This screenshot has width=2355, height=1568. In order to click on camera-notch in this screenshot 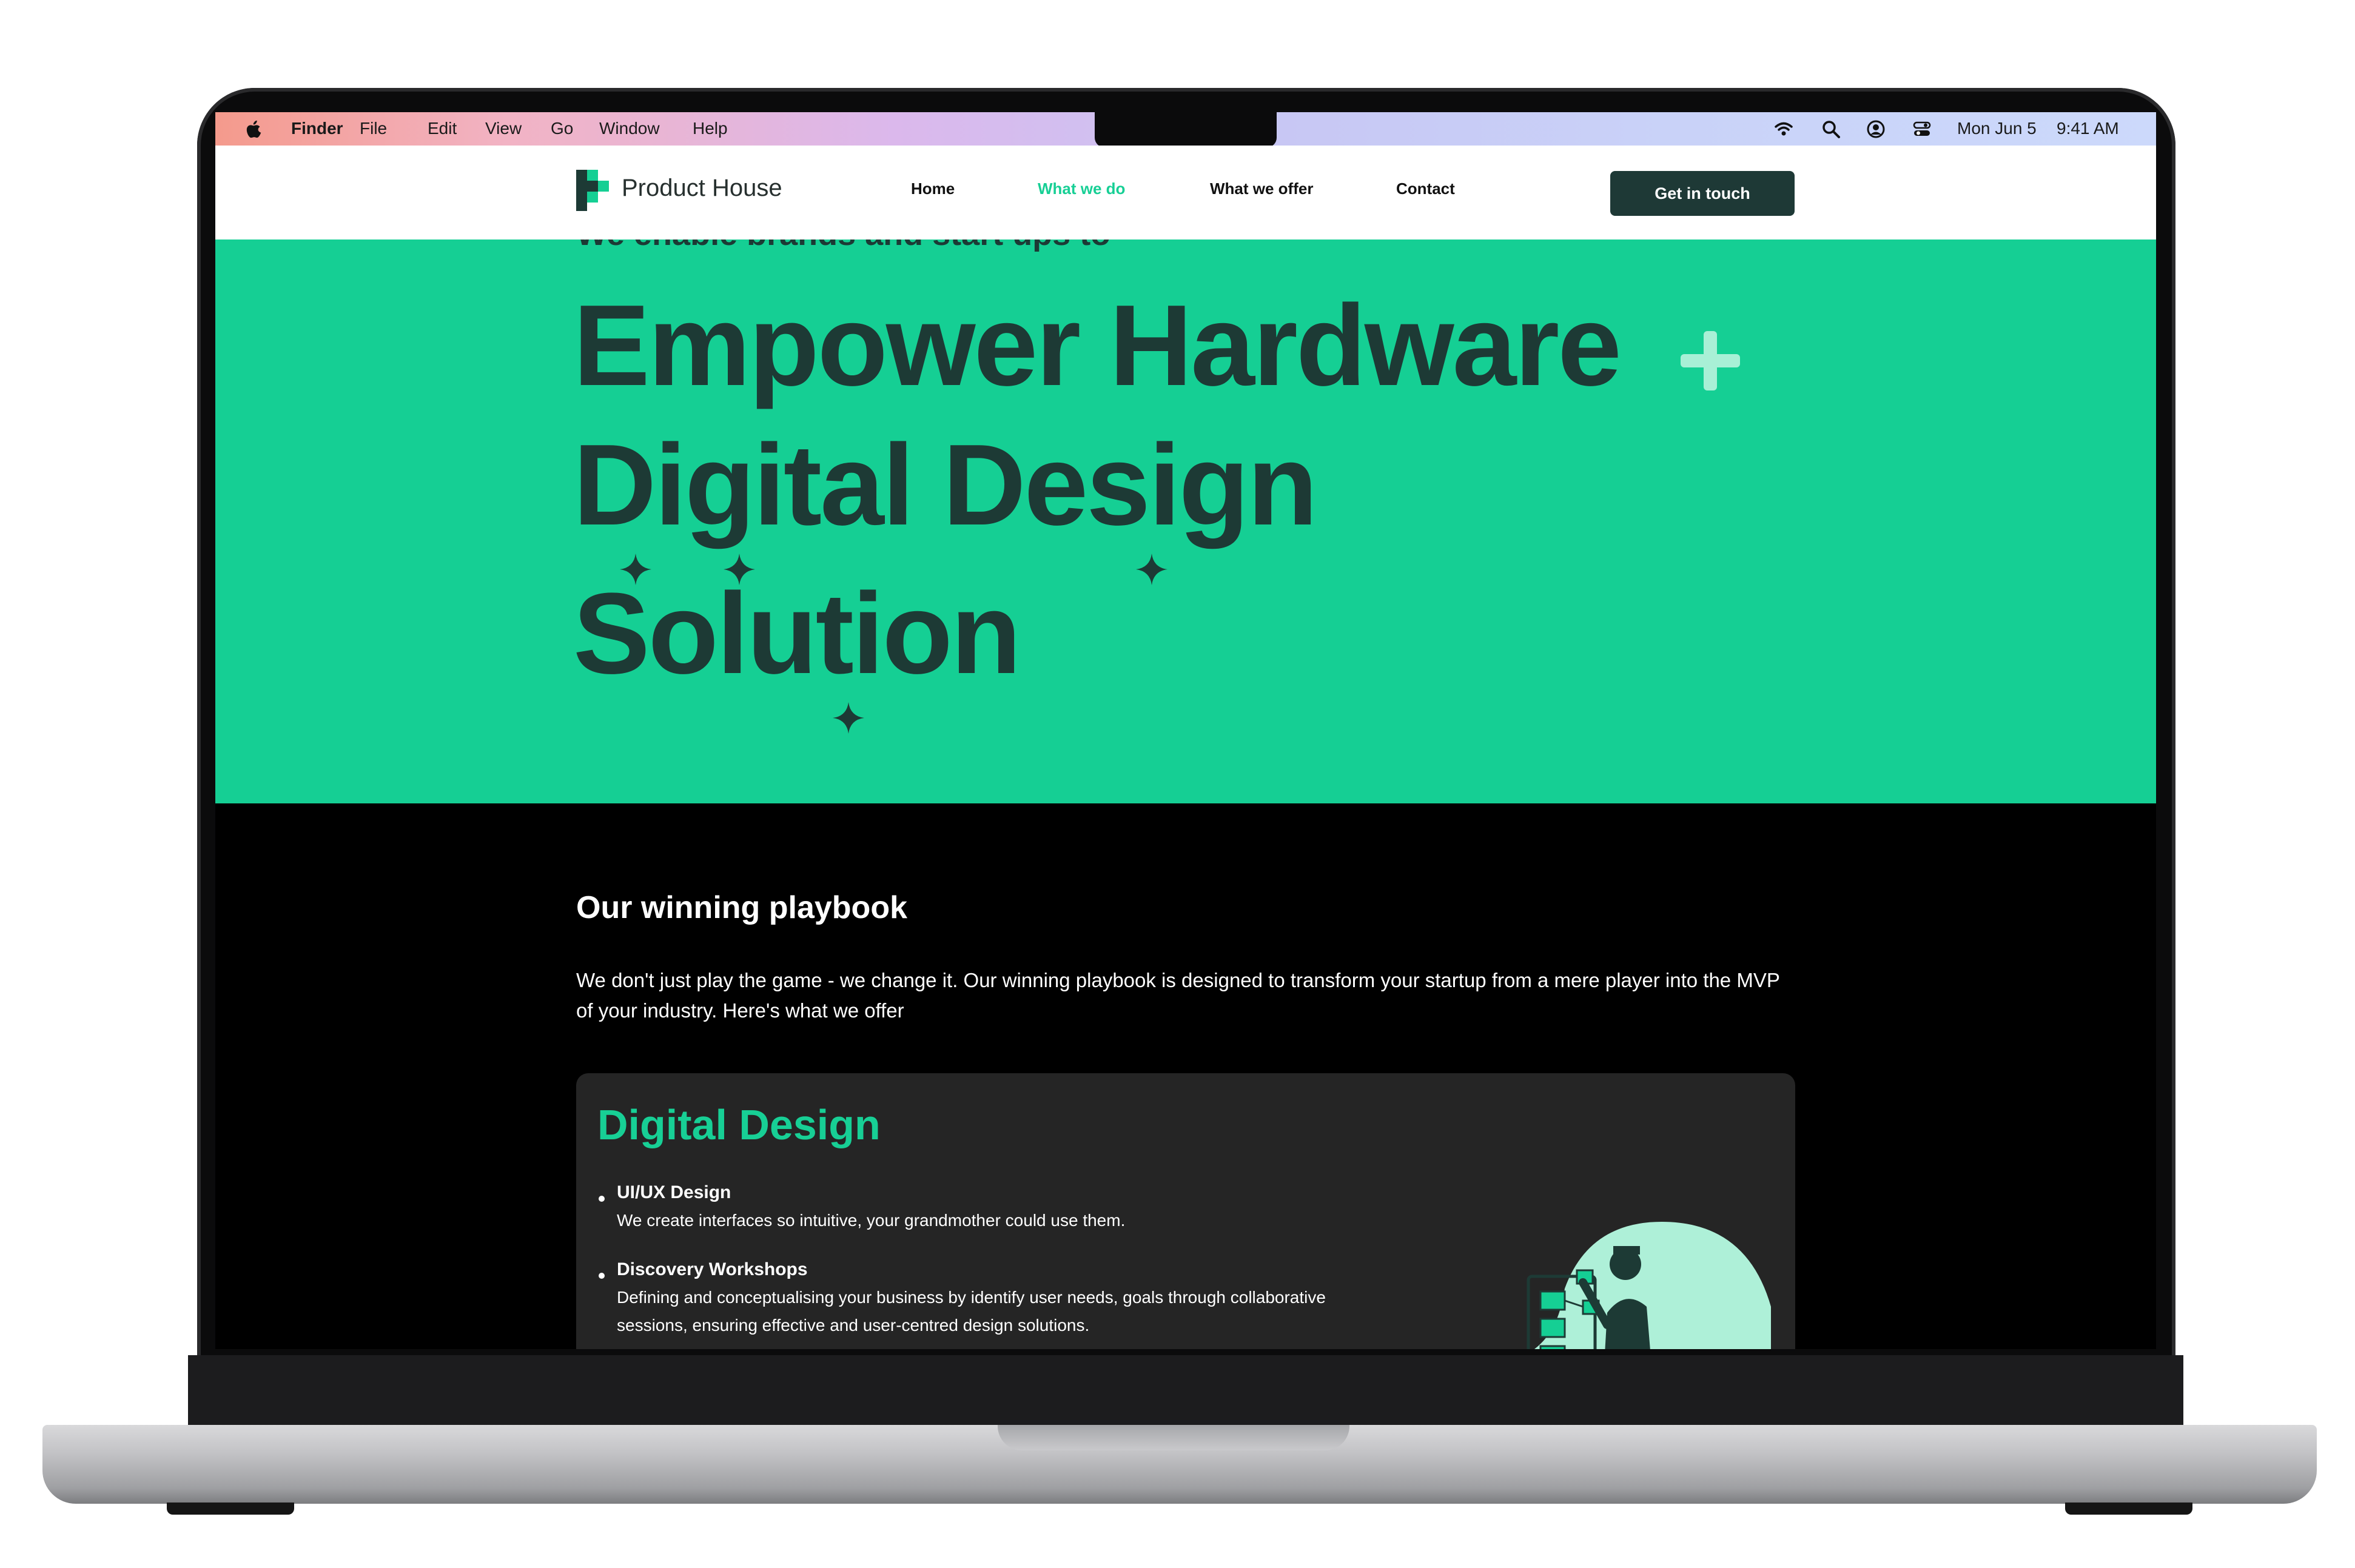, I will do `click(1186, 129)`.